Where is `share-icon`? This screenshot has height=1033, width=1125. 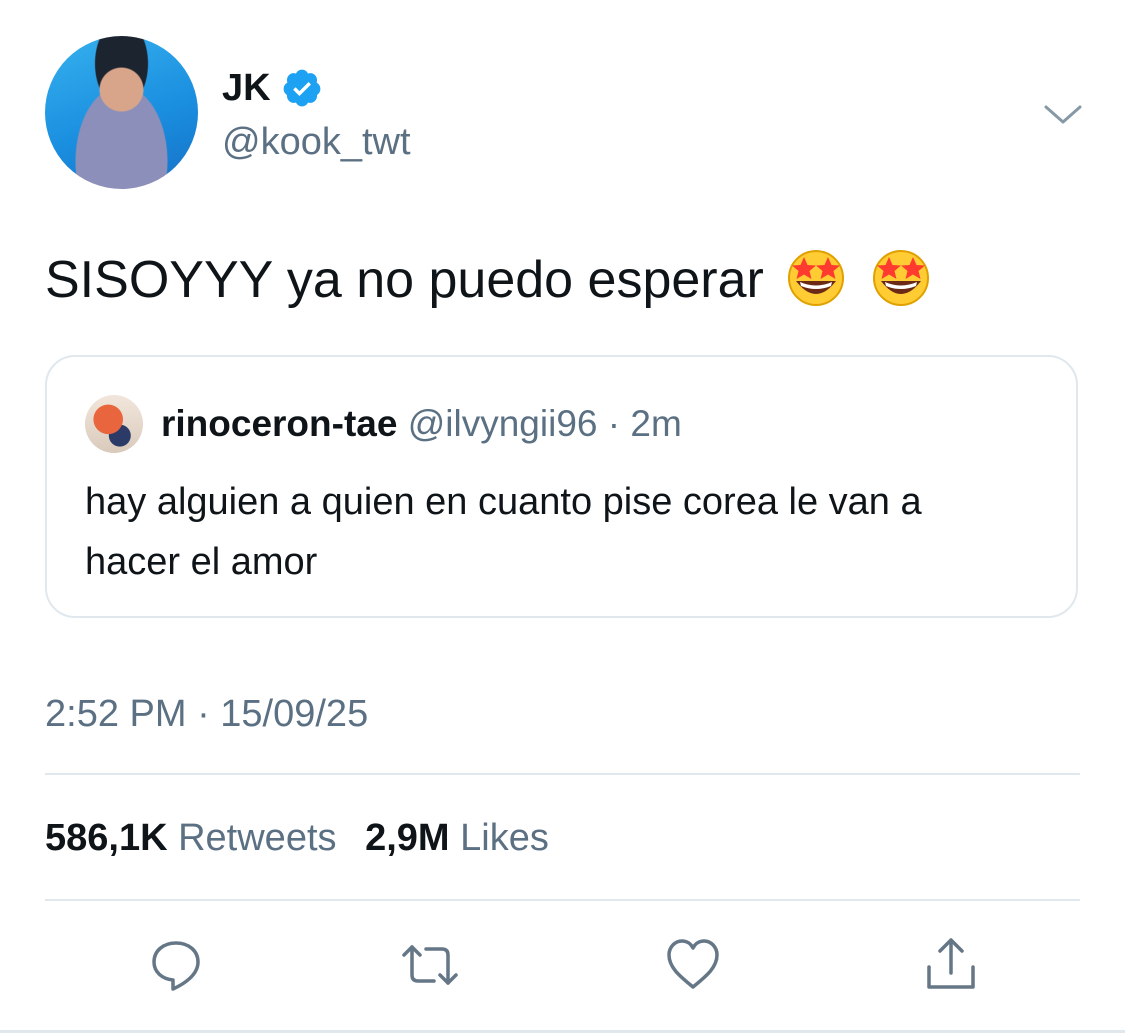
share-icon is located at coordinates (951, 963).